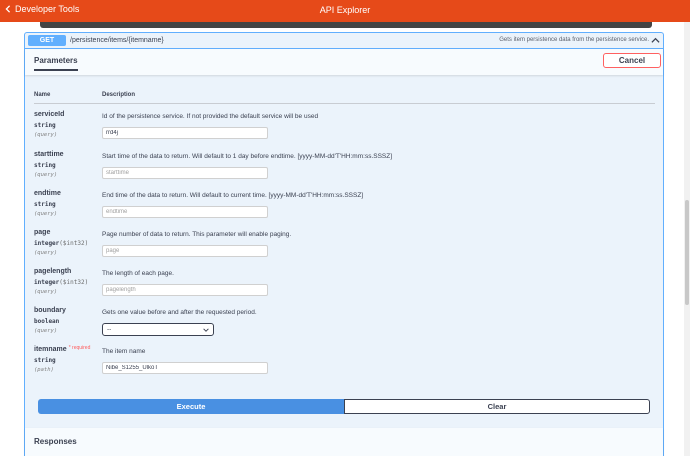 The image size is (690, 456). Describe the element at coordinates (344, 103) in the screenshot. I see `header-divider` at that location.